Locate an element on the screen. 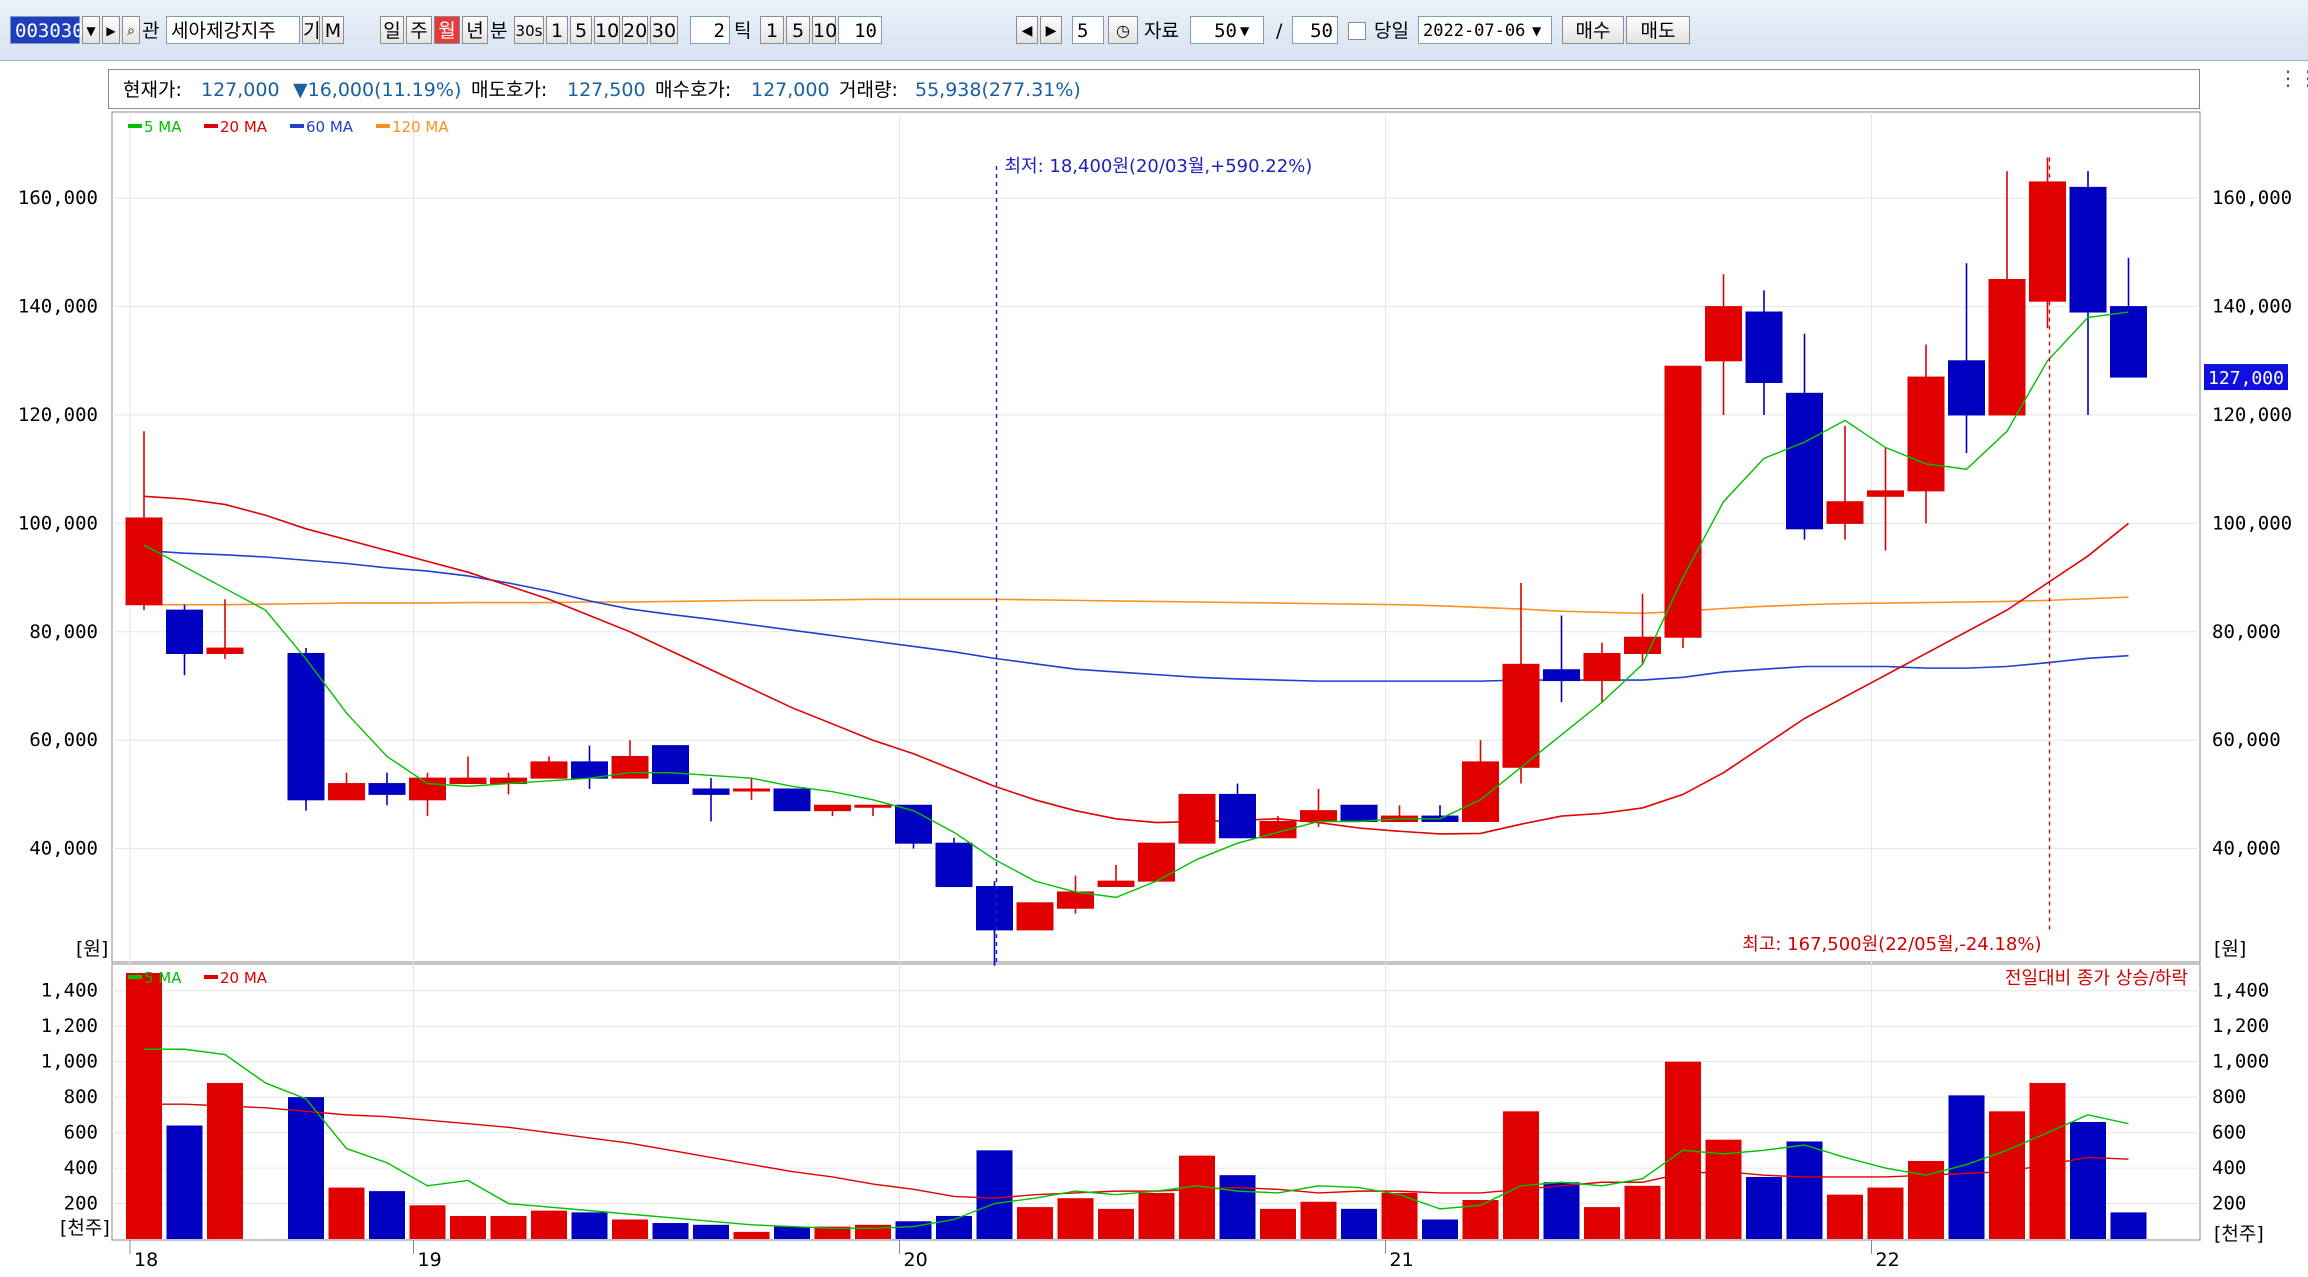  price-tick-left: 80,000 is located at coordinates (63, 632).